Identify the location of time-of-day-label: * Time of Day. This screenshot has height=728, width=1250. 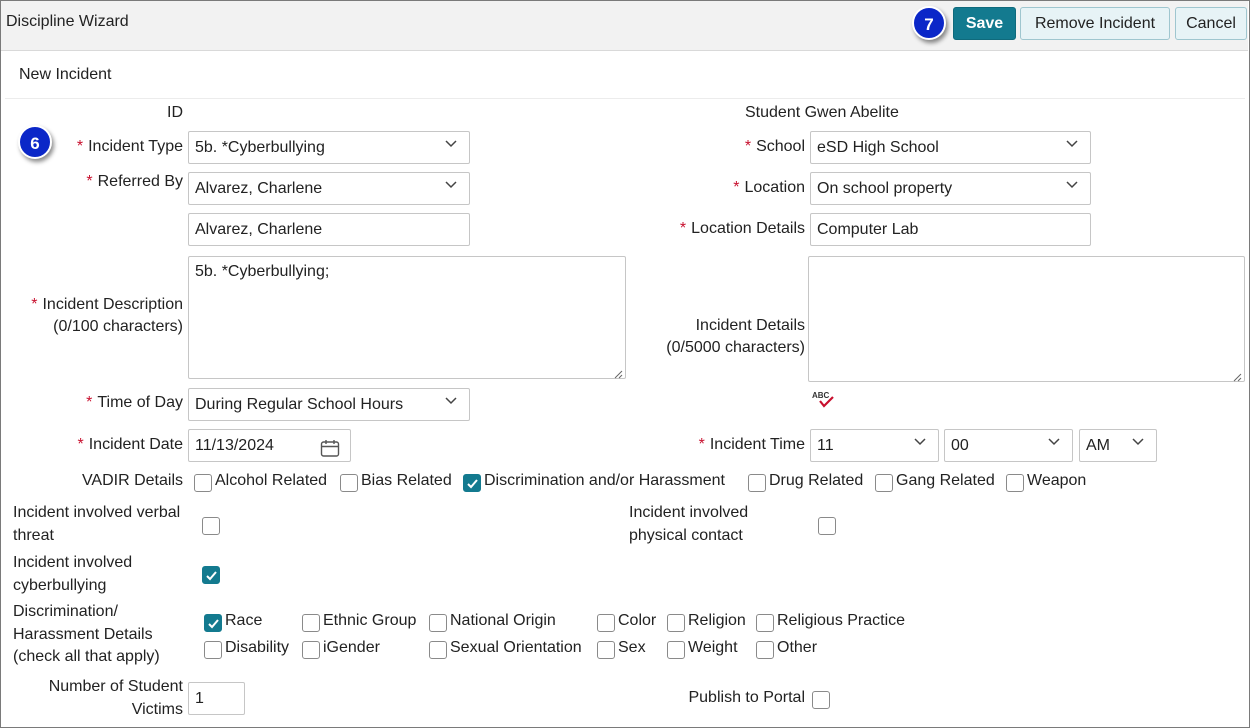
(134, 402).